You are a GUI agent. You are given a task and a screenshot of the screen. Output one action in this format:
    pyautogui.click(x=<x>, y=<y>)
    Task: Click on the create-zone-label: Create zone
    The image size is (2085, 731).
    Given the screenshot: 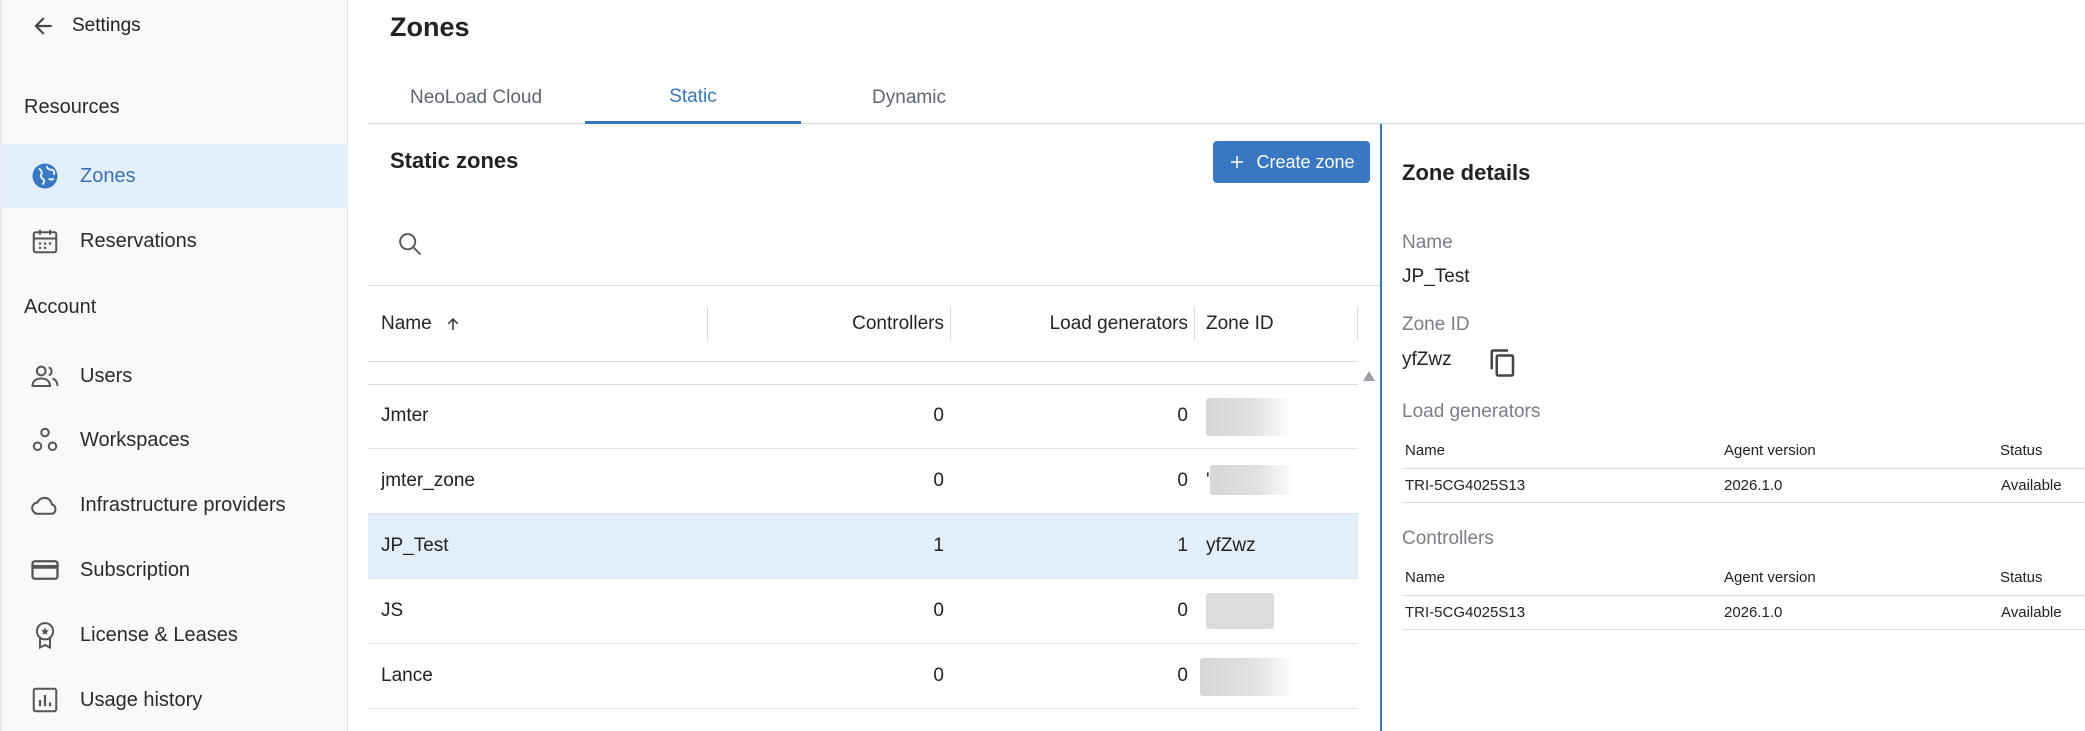 What is the action you would take?
    pyautogui.click(x=1305, y=161)
    